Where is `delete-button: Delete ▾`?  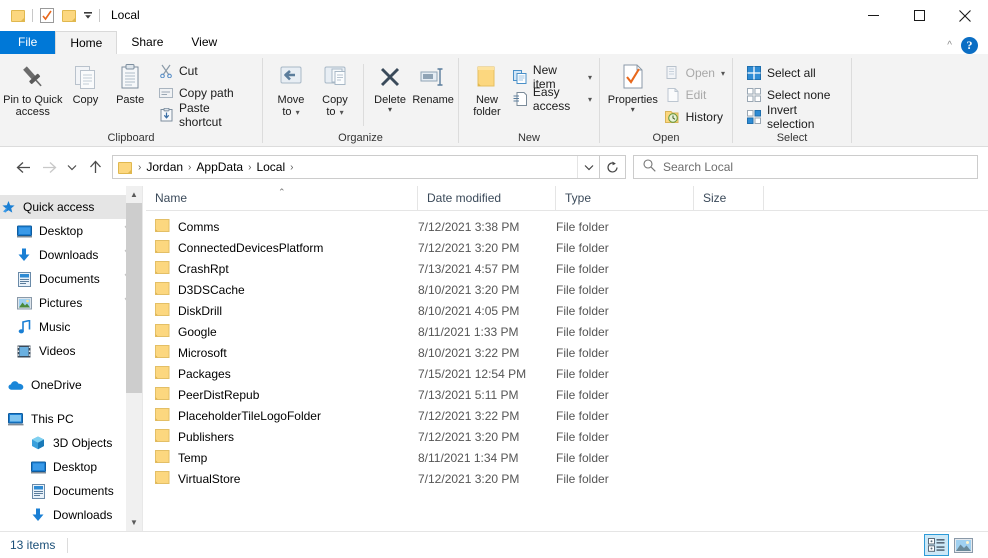
delete-button: Delete ▾ is located at coordinates (390, 86).